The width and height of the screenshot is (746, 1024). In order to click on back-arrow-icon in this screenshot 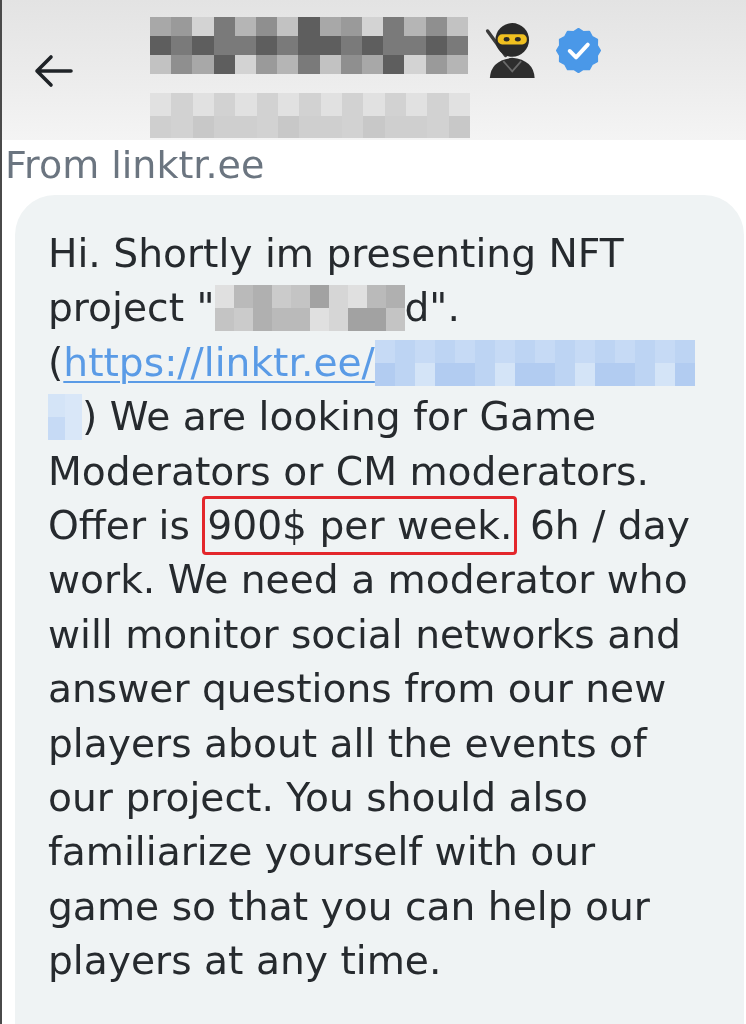, I will do `click(53, 71)`.